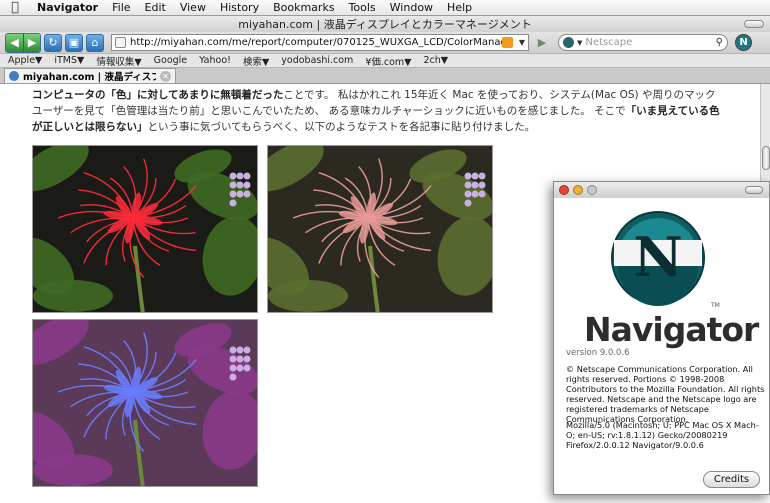  What do you see at coordinates (564, 190) in the screenshot?
I see `close-button` at bounding box center [564, 190].